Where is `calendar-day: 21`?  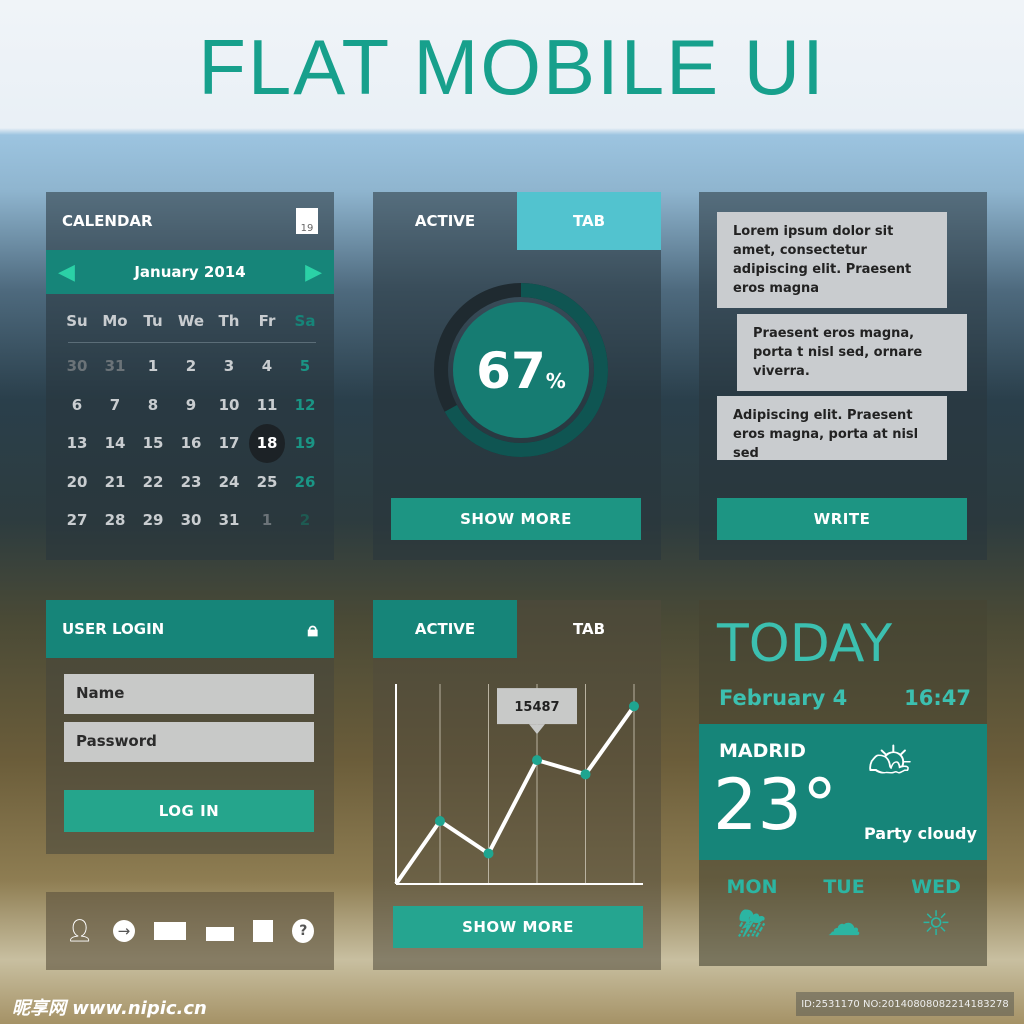 calendar-day: 21 is located at coordinates (115, 482).